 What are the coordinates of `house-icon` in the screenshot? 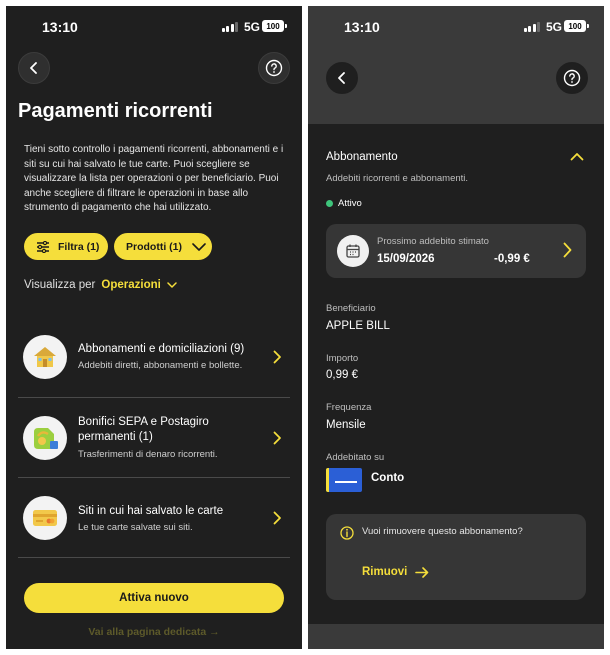 It's located at (45, 357).